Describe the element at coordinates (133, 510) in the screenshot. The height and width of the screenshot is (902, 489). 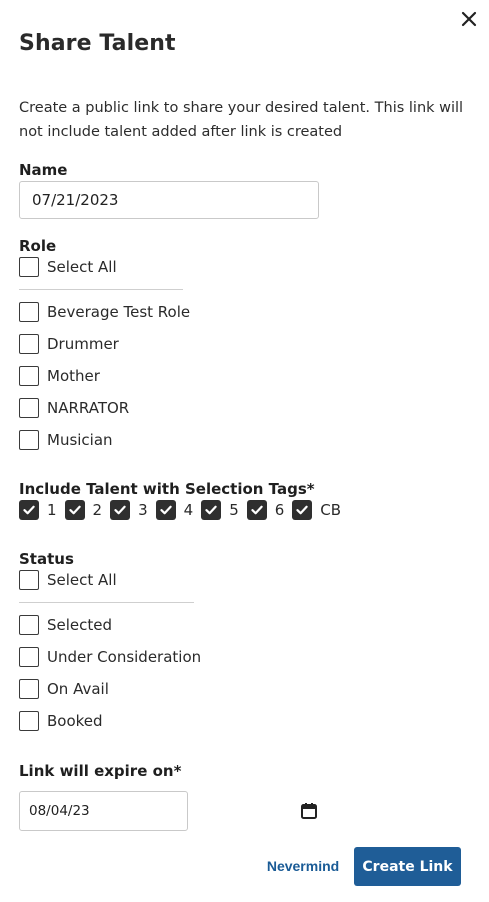
I see `tag-checkbox-3: 3` at that location.